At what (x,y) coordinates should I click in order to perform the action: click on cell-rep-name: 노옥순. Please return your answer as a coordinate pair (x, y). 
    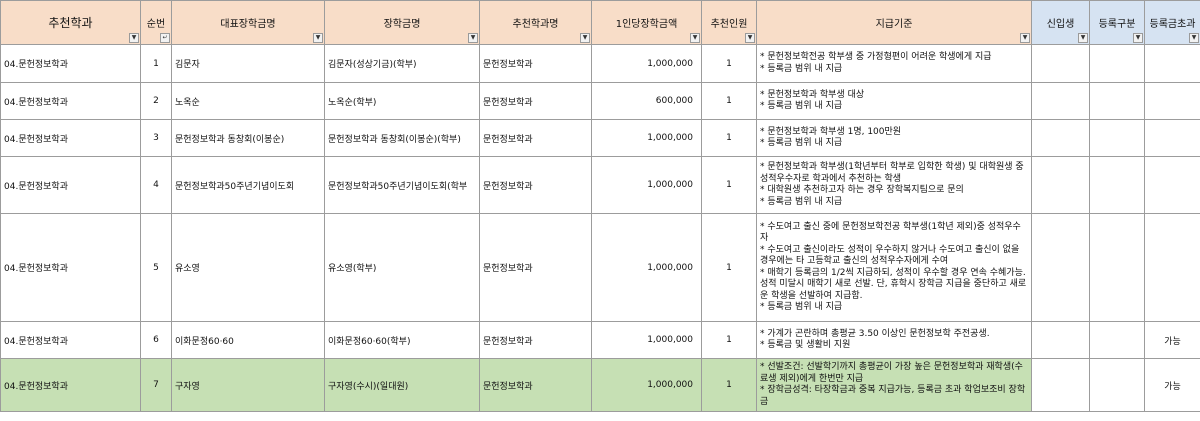
    Looking at the image, I should click on (248, 101).